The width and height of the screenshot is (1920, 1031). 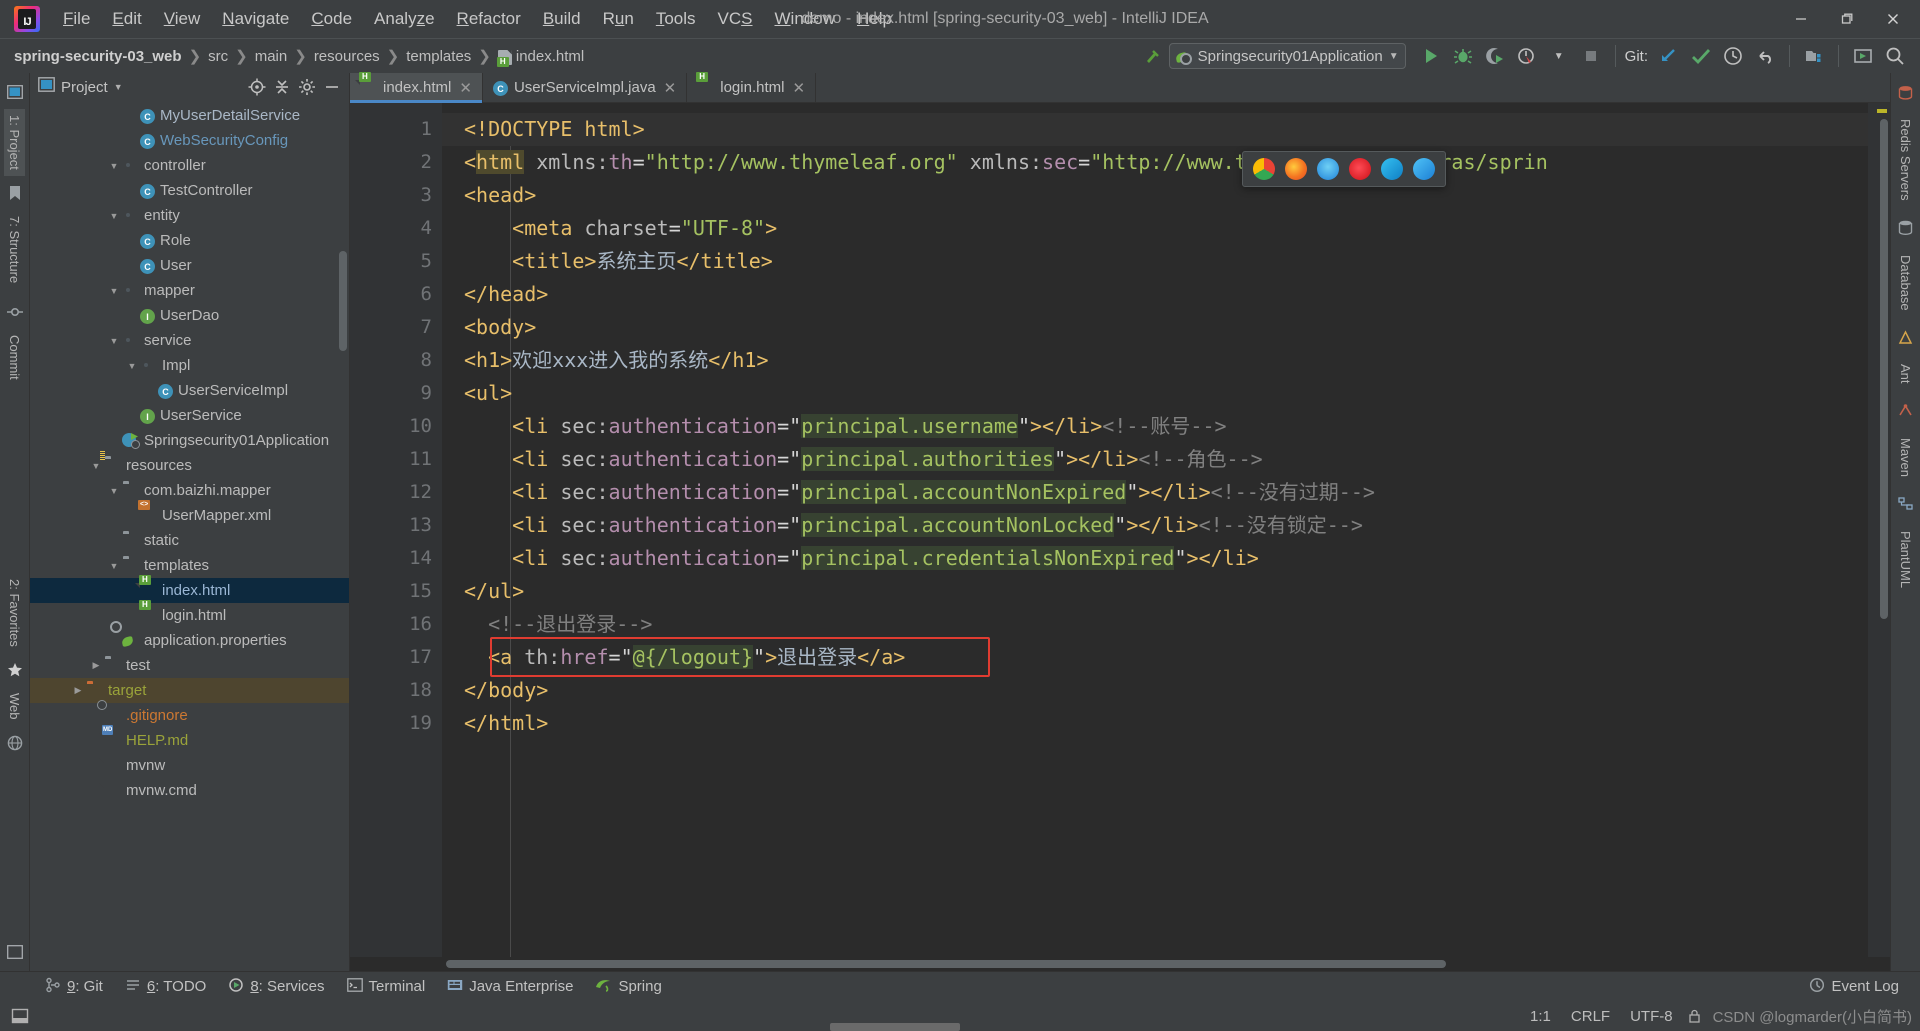 I want to click on tree-item-mvnw: mvnw, so click(x=189, y=765).